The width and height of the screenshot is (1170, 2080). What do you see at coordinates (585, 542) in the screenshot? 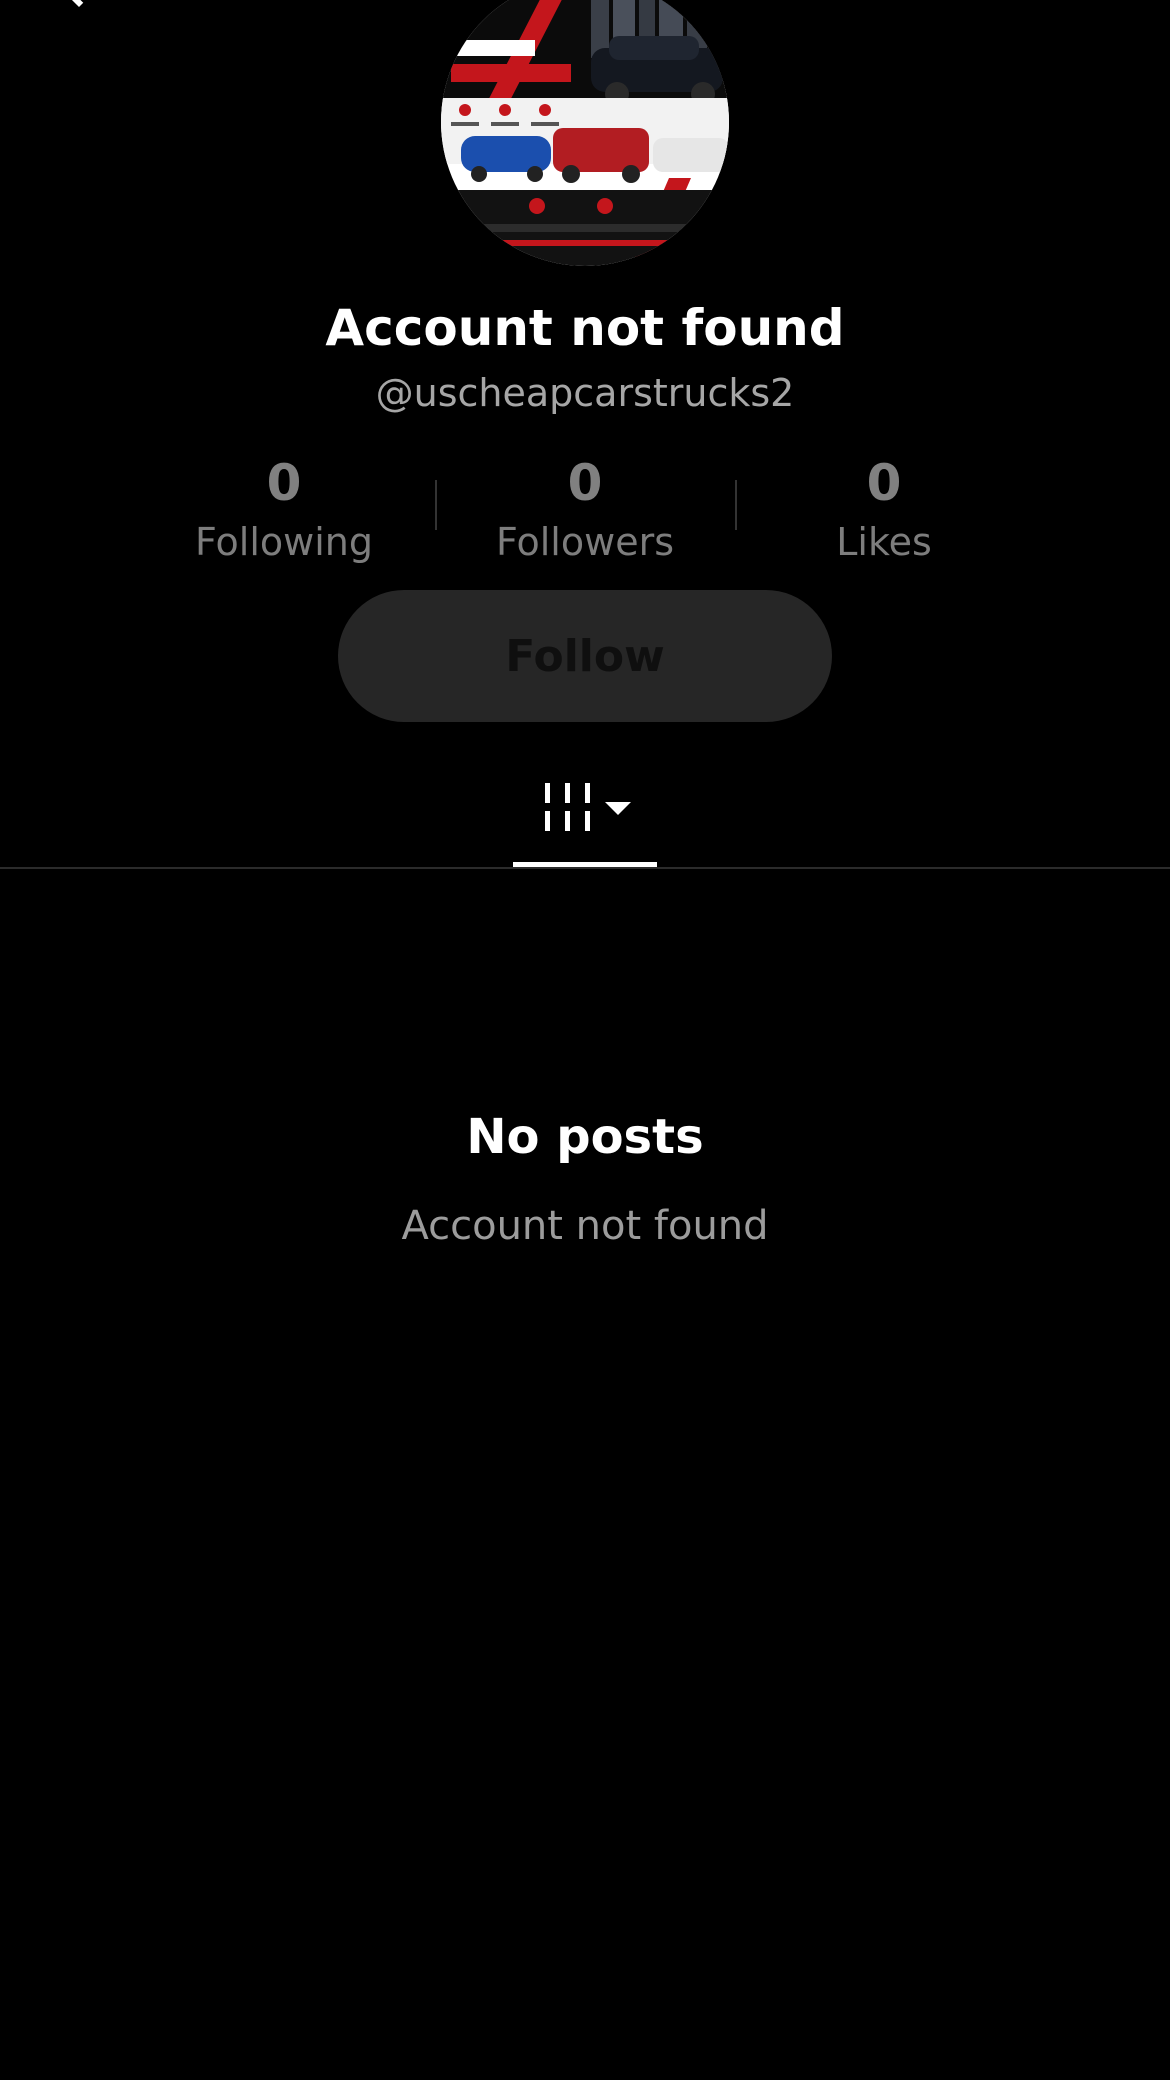
I see `stat-label: Followers` at bounding box center [585, 542].